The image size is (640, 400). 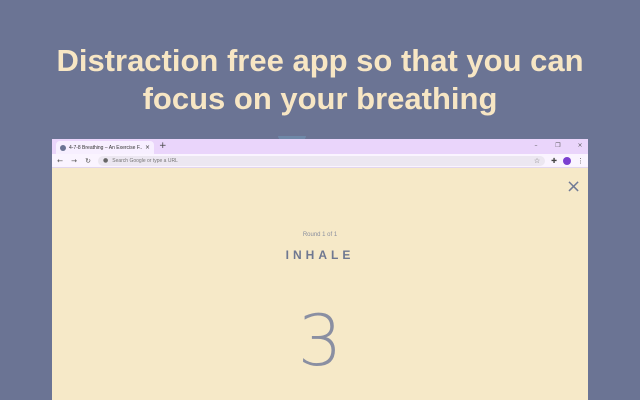 What do you see at coordinates (145, 160) in the screenshot?
I see `address-placeholder: Search Google or type a URL` at bounding box center [145, 160].